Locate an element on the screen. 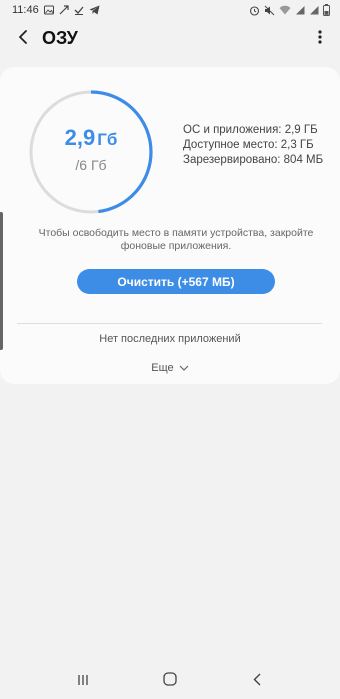 This screenshot has width=340, height=699. more-vert-icon is located at coordinates (320, 39).